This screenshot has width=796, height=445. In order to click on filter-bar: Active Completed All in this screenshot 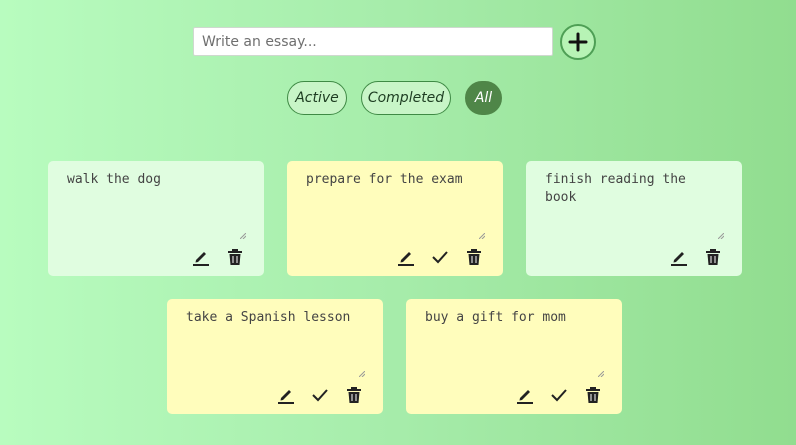, I will do `click(394, 98)`.